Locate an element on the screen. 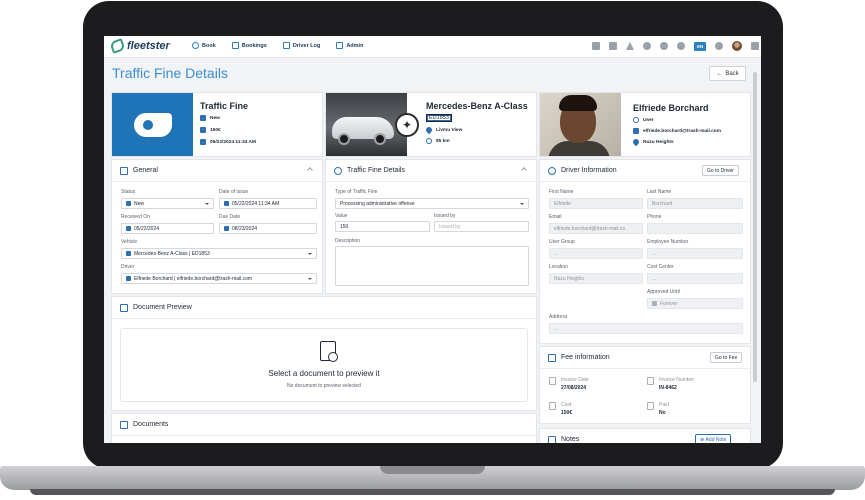  language-selector: EN is located at coordinates (700, 46).